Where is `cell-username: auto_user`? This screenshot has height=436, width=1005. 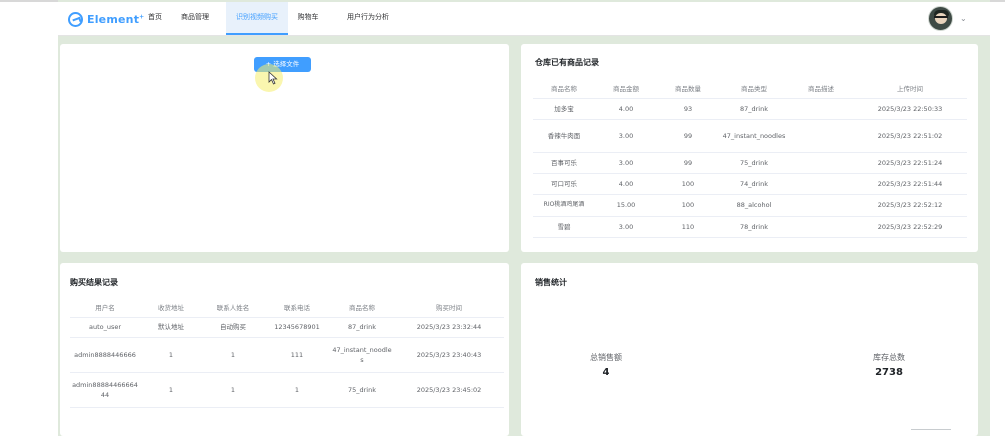 cell-username: auto_user is located at coordinates (105, 327).